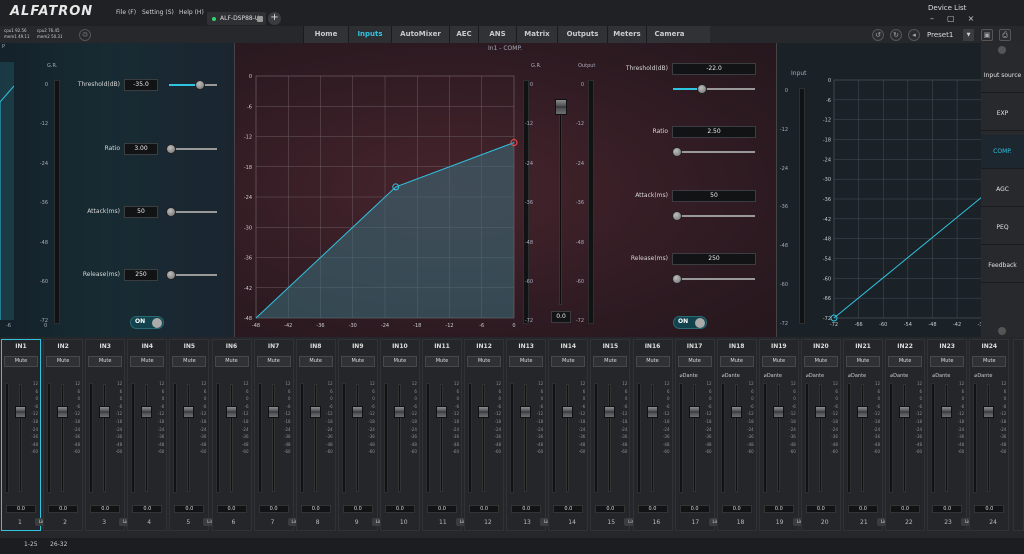 This screenshot has width=1024, height=554. What do you see at coordinates (714, 132) in the screenshot?
I see `center-param-value: 2.50` at bounding box center [714, 132].